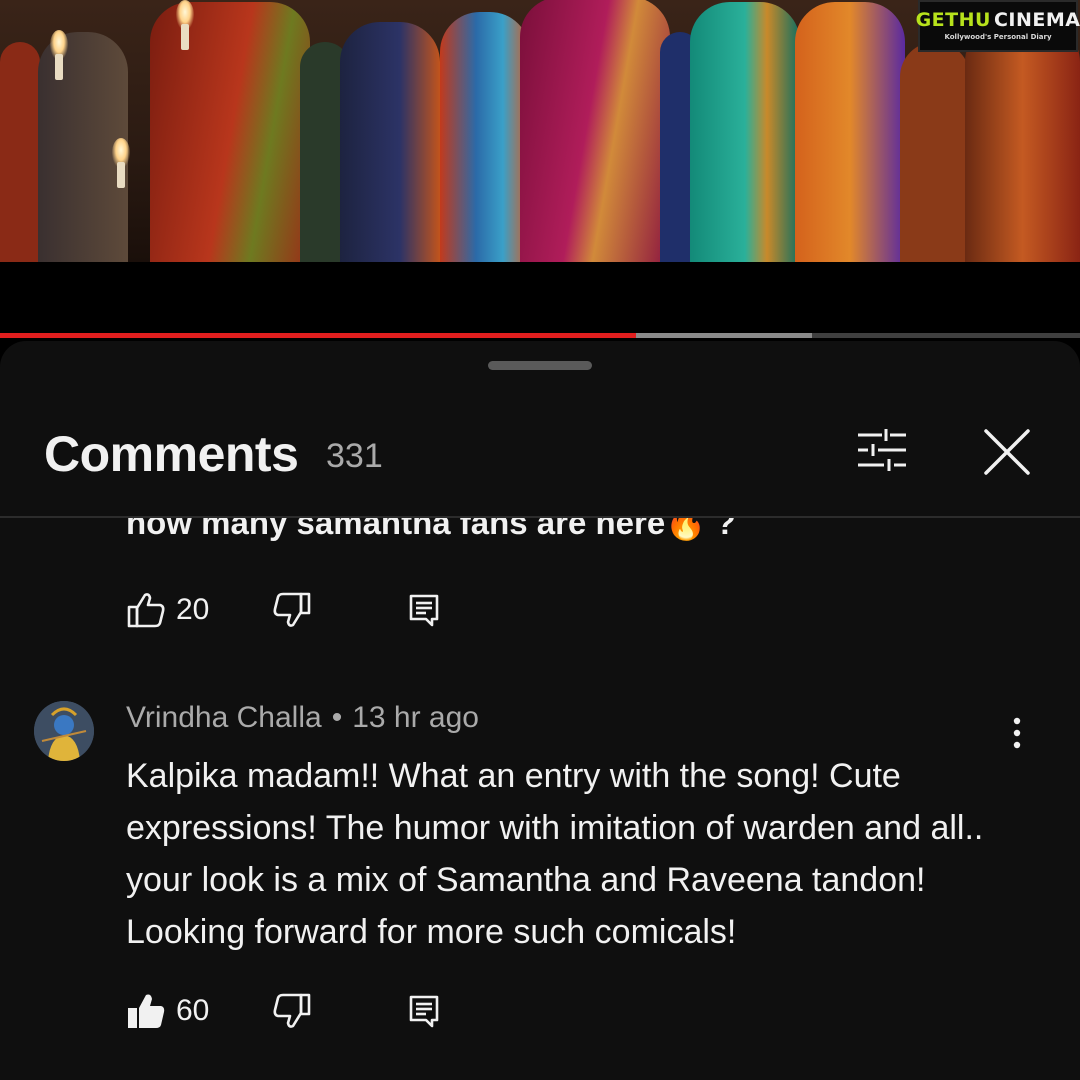 The width and height of the screenshot is (1080, 1080). Describe the element at coordinates (224, 717) in the screenshot. I see `comment-author: Vrindha Challa` at that location.